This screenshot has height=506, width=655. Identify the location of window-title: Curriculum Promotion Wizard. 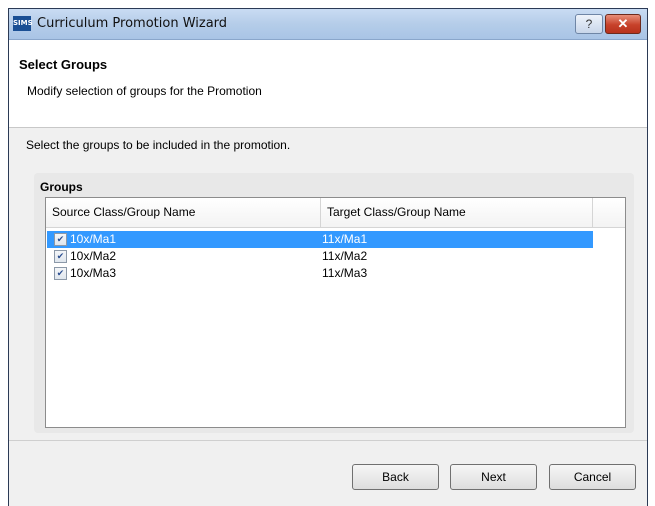
(132, 23).